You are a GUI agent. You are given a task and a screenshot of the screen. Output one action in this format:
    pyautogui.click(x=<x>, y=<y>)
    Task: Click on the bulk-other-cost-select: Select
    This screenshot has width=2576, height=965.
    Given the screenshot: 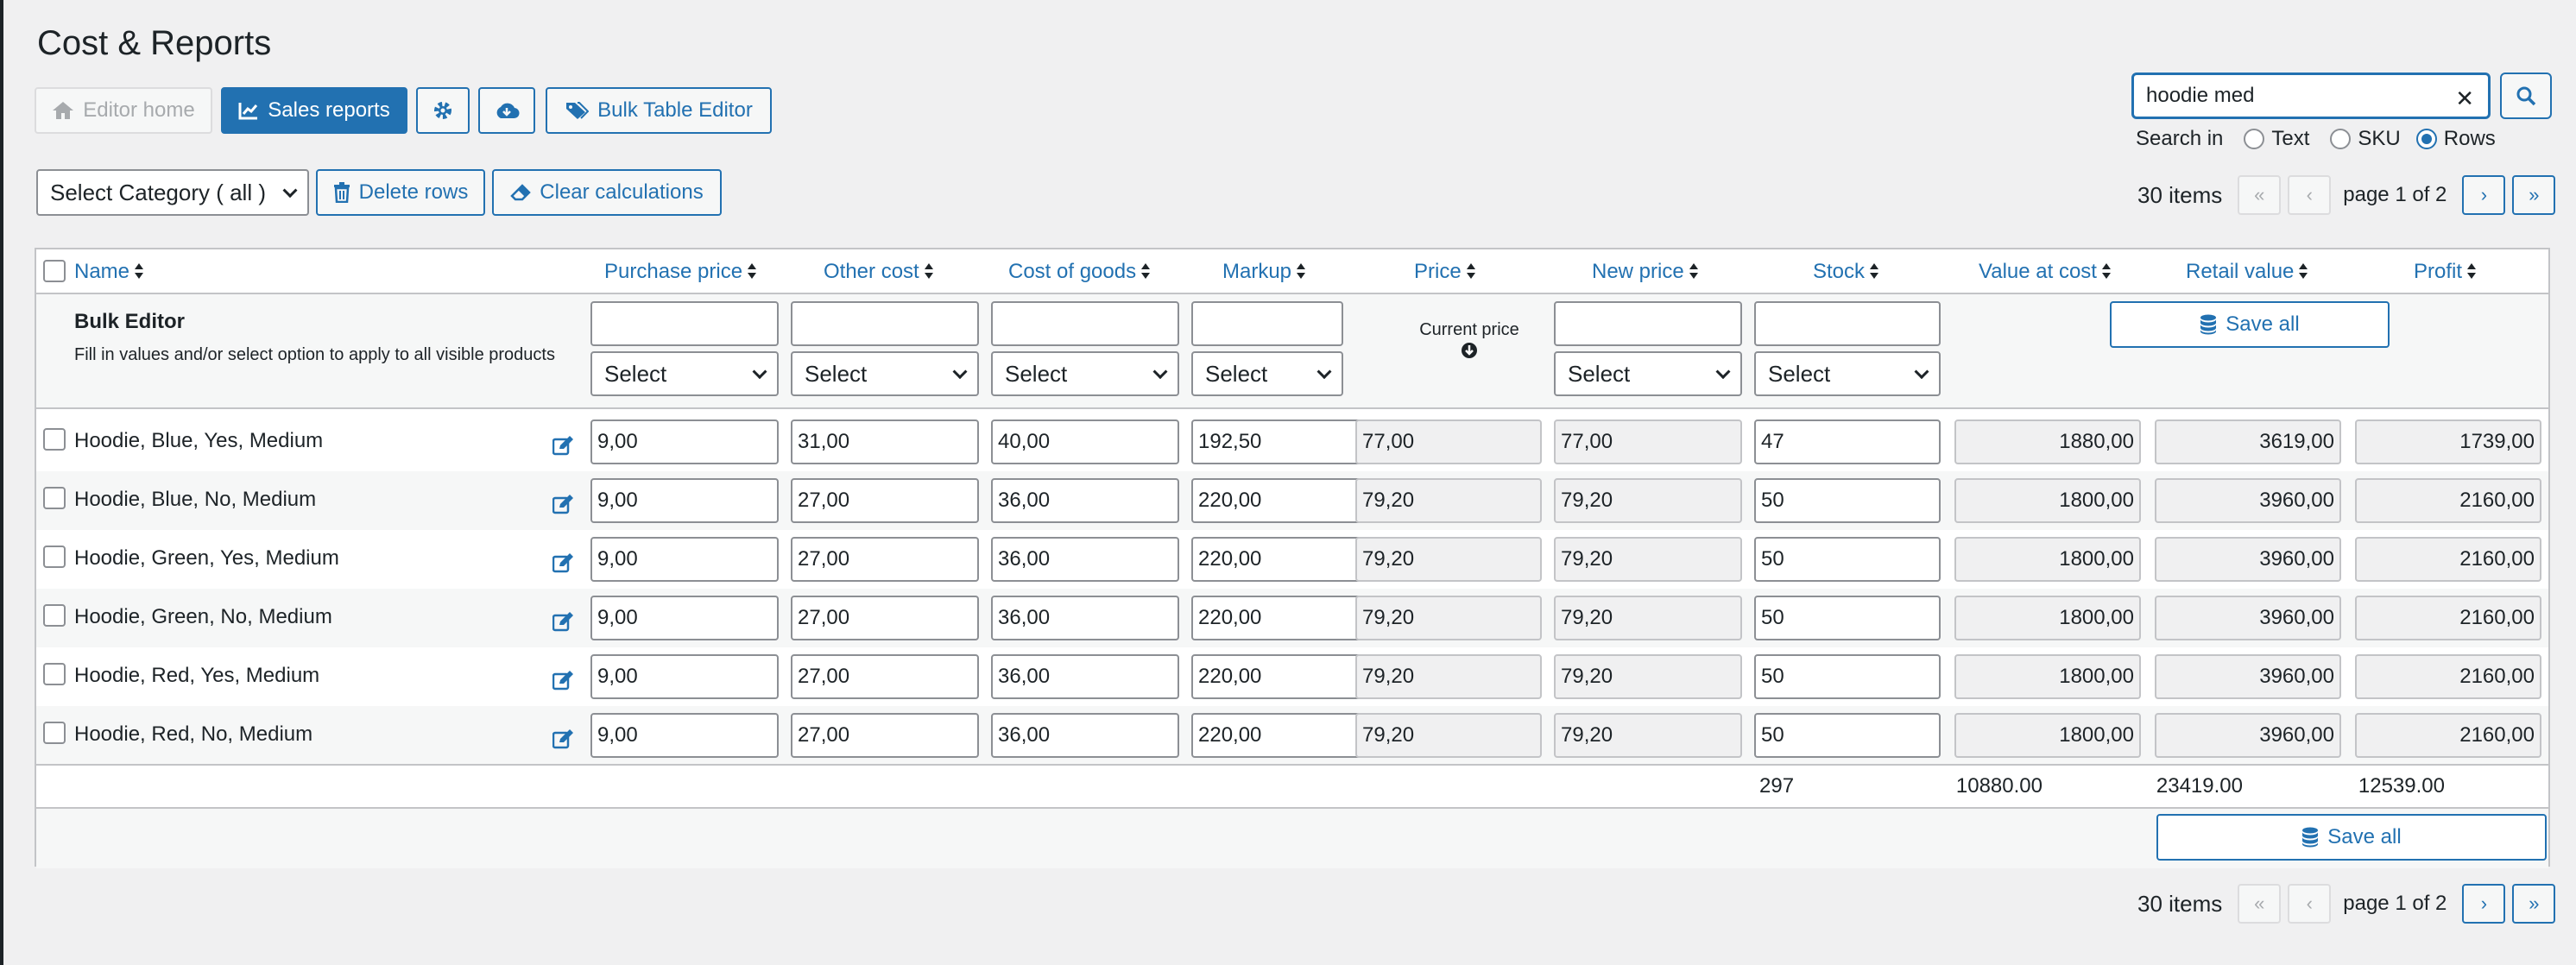 What is the action you would take?
    pyautogui.click(x=885, y=374)
    